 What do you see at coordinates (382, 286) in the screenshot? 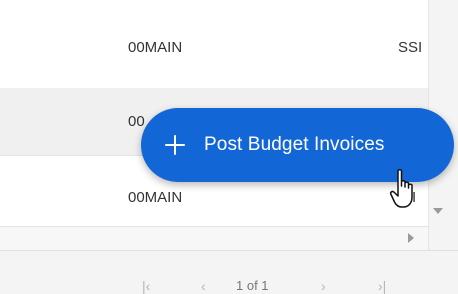
I see `last-page-icon: ›|` at bounding box center [382, 286].